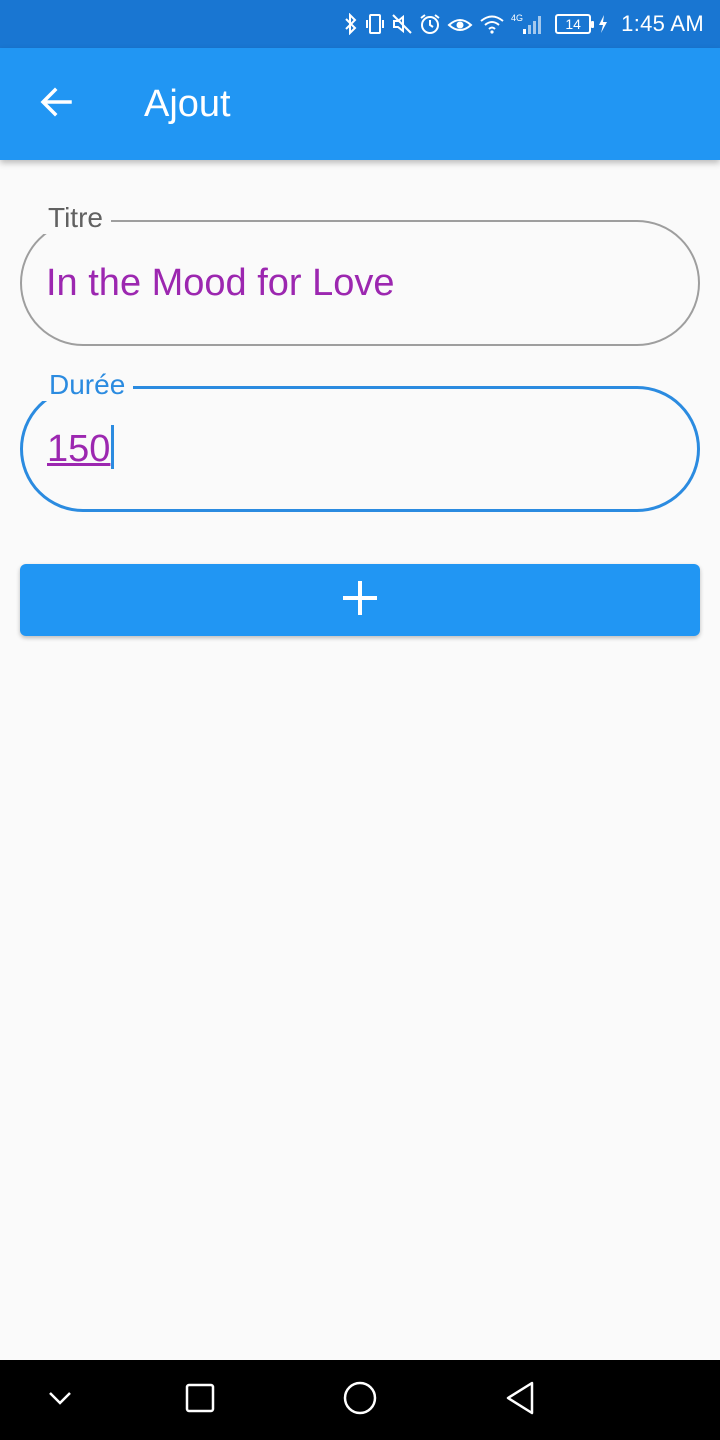 The width and height of the screenshot is (720, 1440). Describe the element at coordinates (375, 24) in the screenshot. I see `vibrate-icon` at that location.